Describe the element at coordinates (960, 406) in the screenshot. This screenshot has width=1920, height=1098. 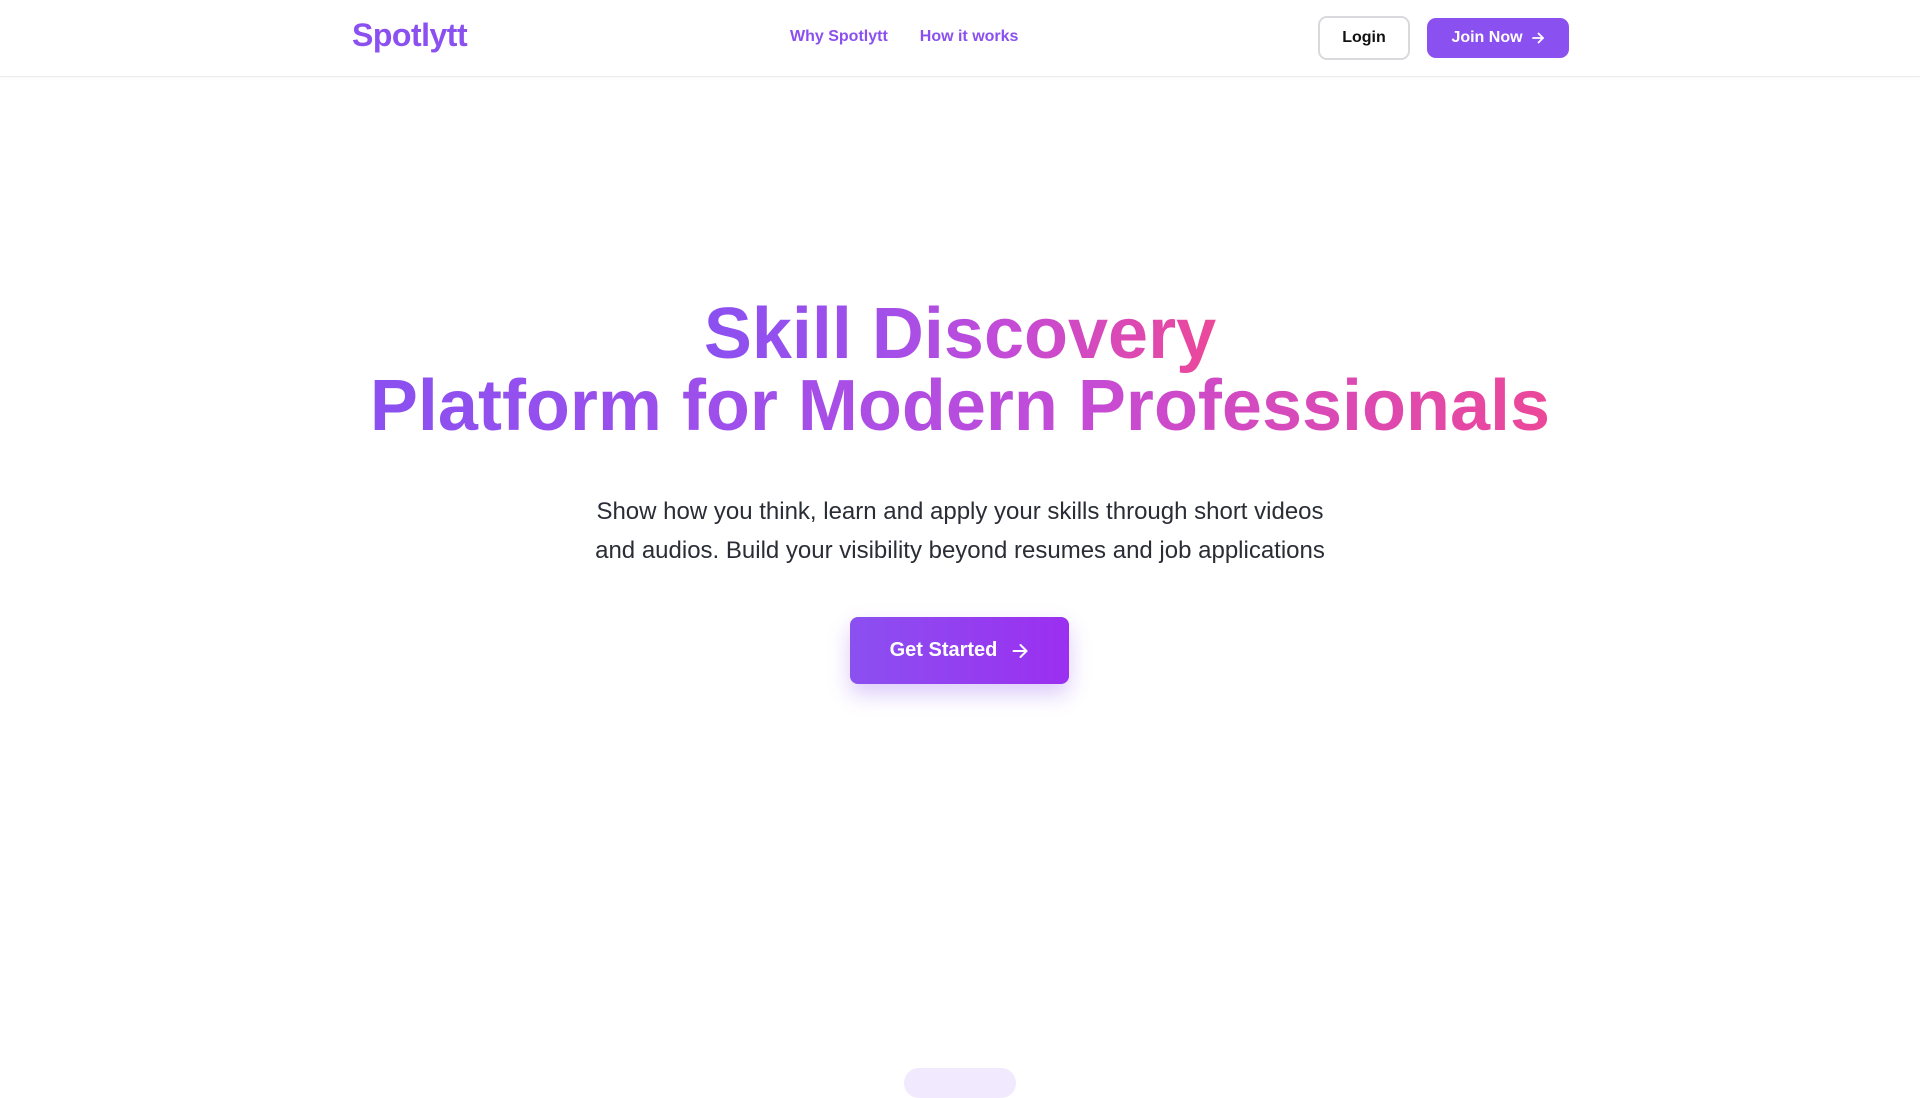
I see `hero-title-line-2: Platform for Modern Professionals` at that location.